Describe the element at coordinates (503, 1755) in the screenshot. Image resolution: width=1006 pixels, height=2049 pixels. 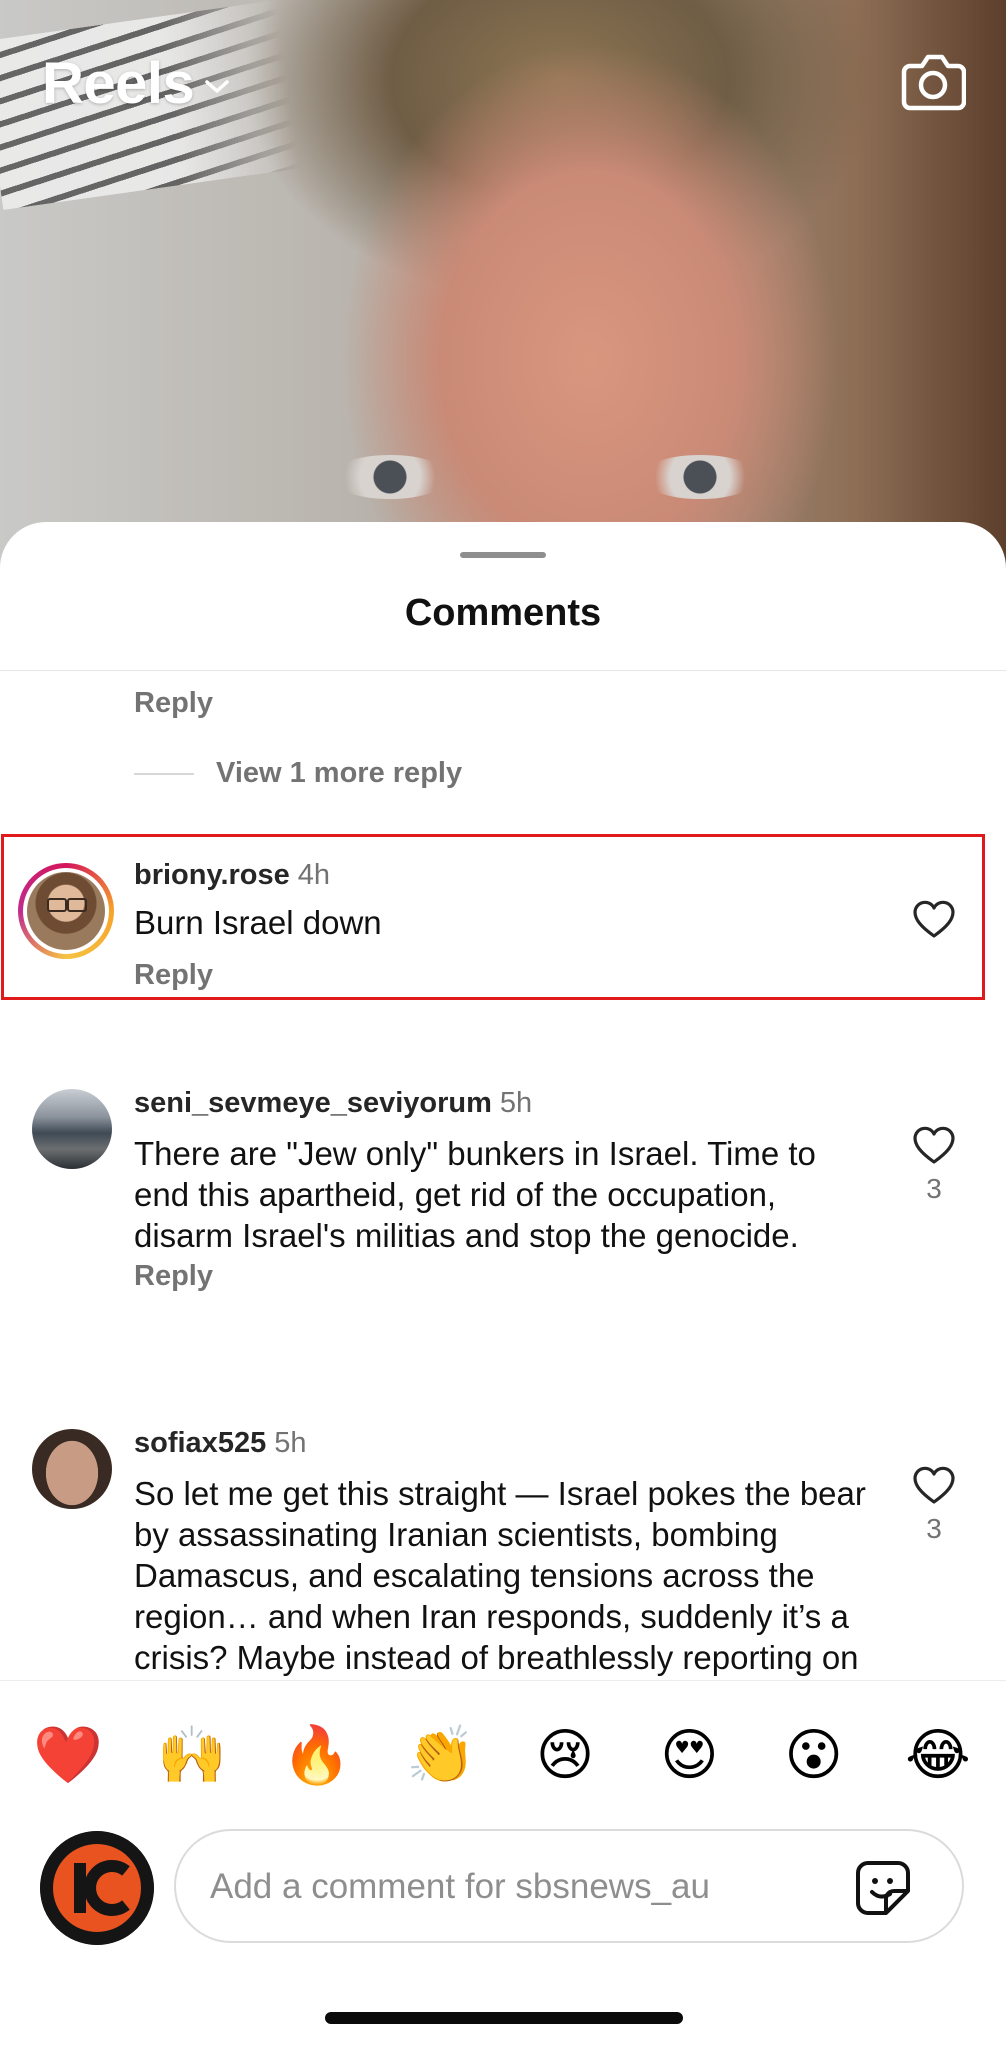
I see `quick-reactions: ❤️ 🙌 🔥 👏 😢 😍 😮 😂` at that location.